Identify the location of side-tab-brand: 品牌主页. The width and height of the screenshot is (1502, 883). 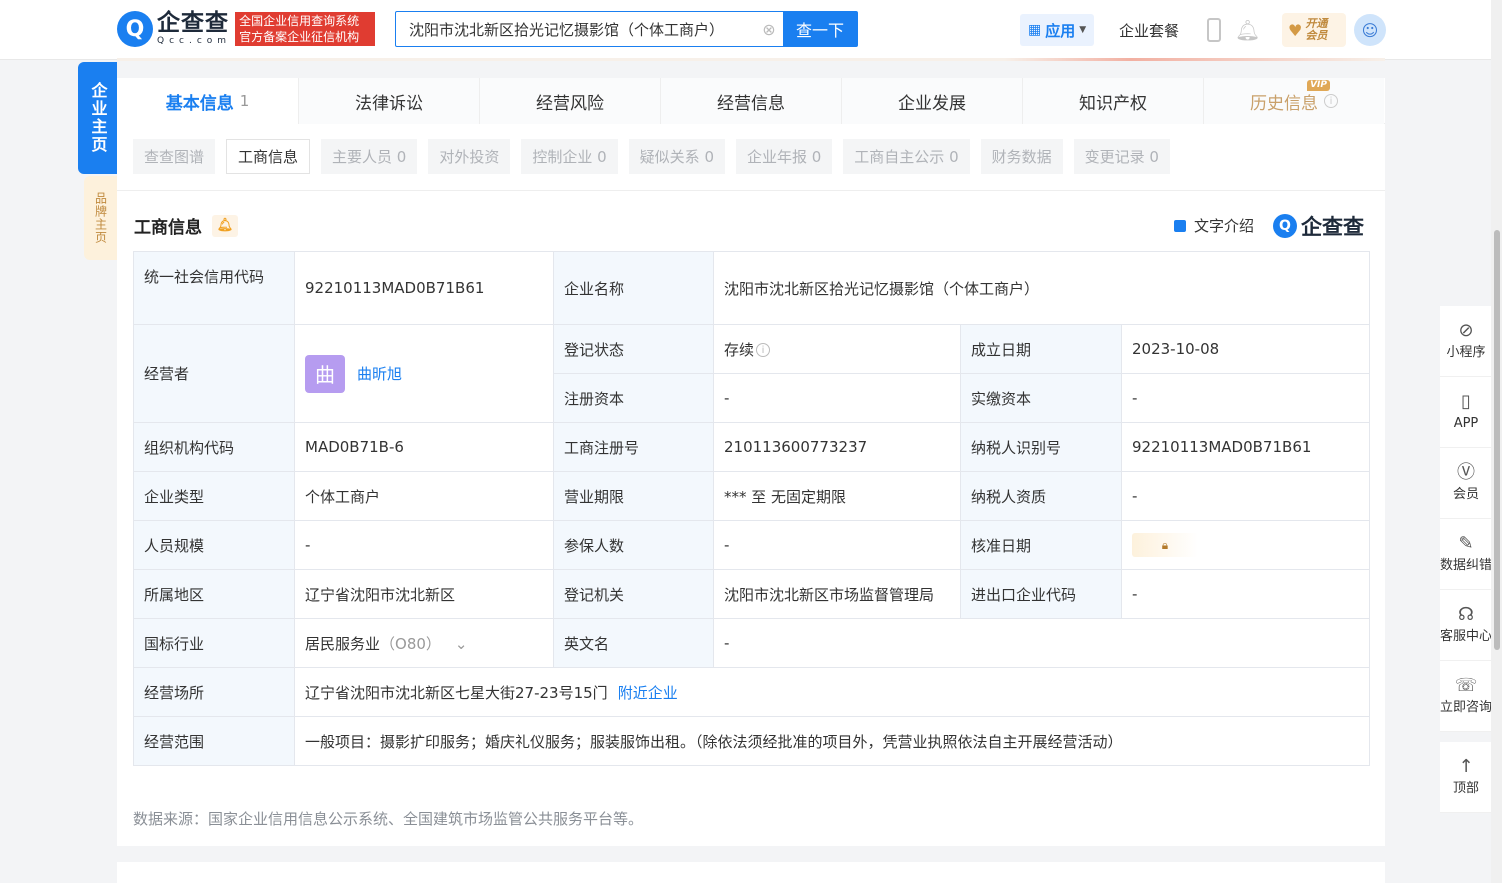
(100, 218).